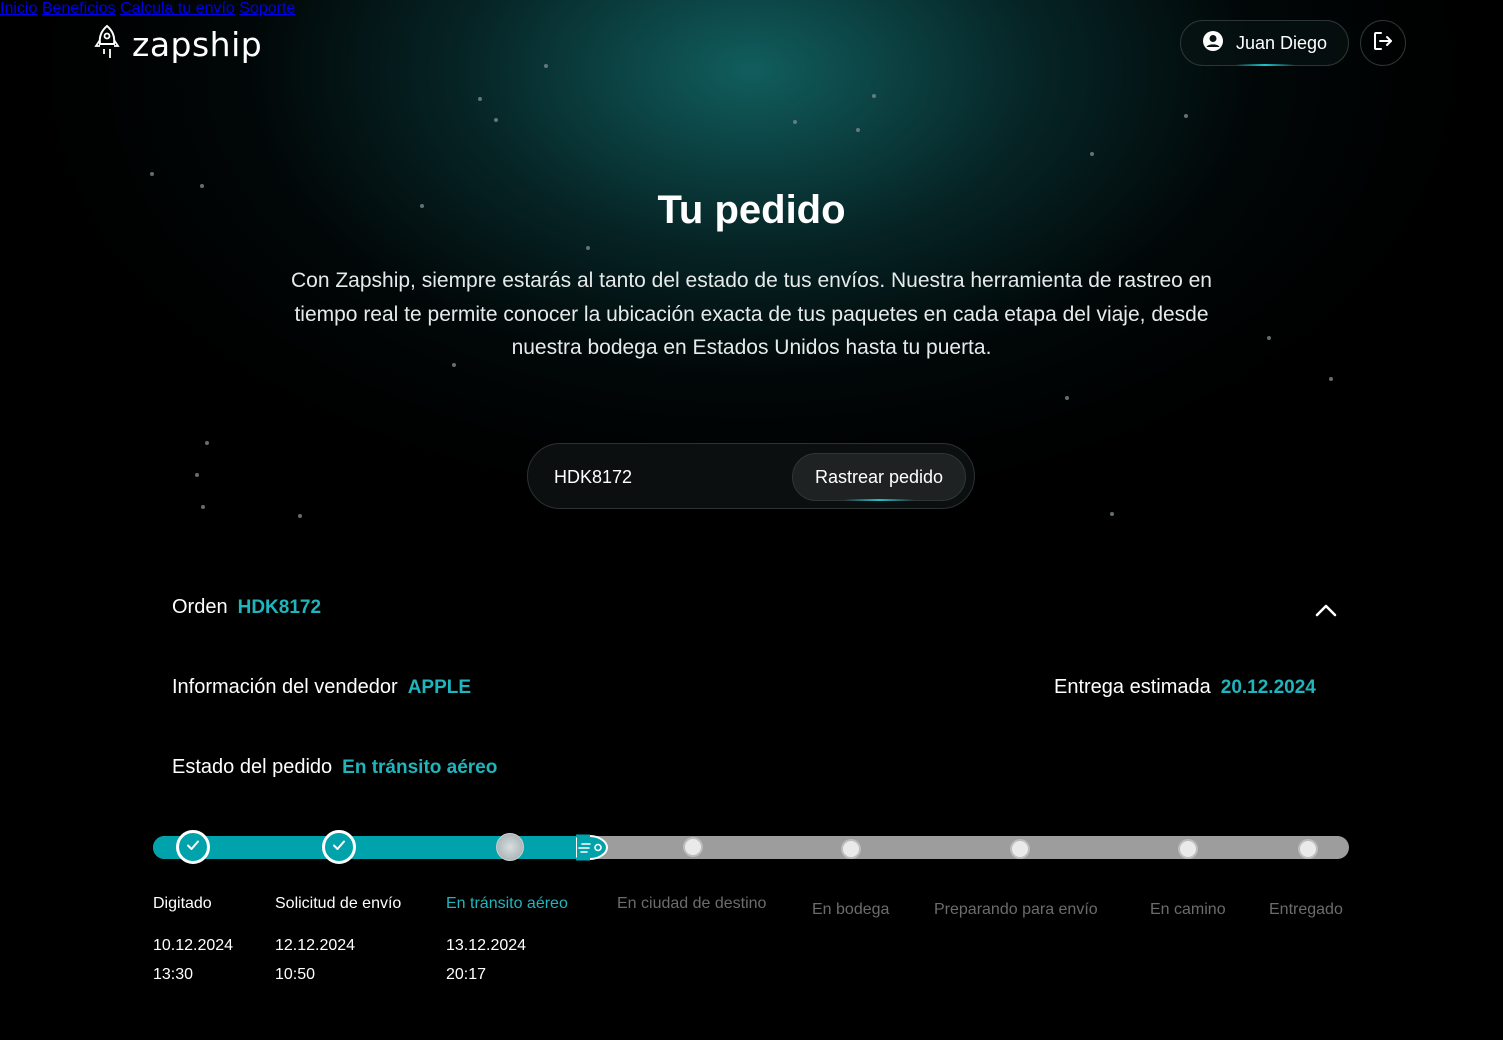 The width and height of the screenshot is (1503, 1040). I want to click on step-time-transito: 20:17, so click(466, 974).